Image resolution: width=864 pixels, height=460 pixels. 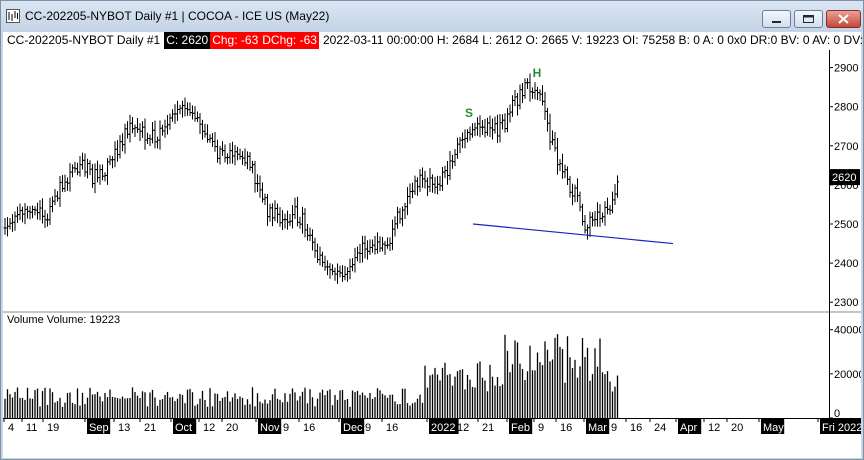 I want to click on maximize-icon, so click(x=808, y=19).